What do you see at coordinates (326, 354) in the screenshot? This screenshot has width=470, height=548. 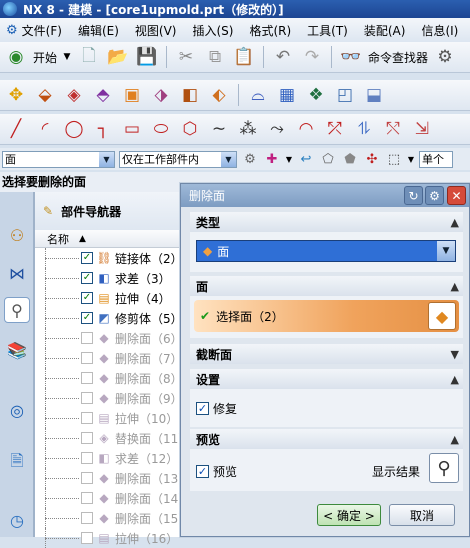 I see `cross-section-header: 截断面 ▼` at bounding box center [326, 354].